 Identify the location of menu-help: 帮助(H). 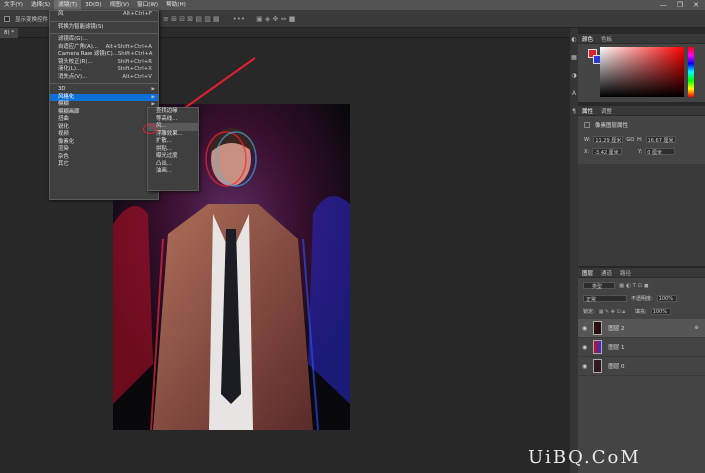
(176, 5).